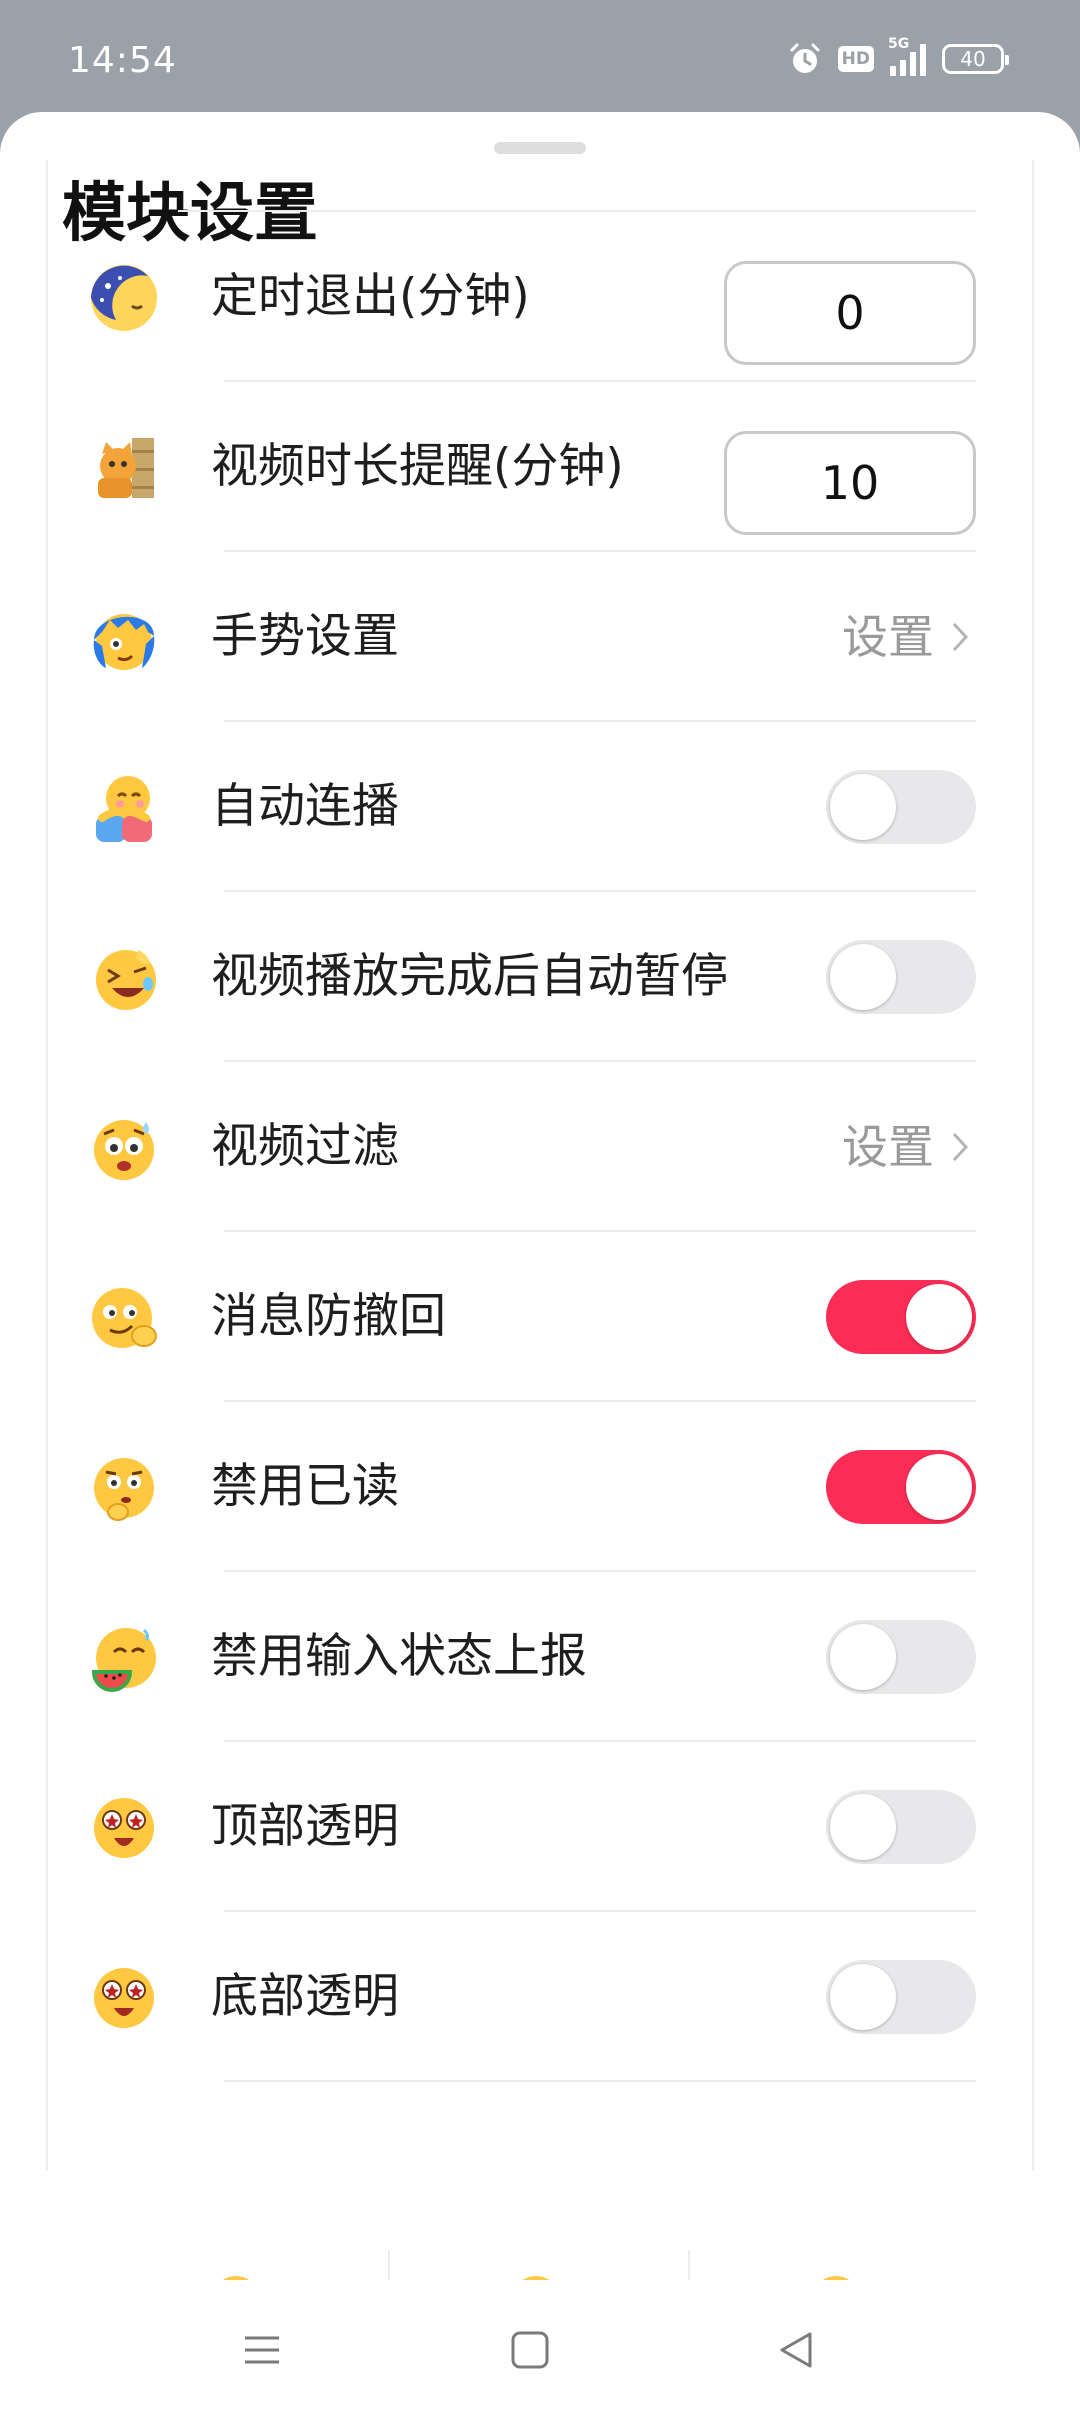 This screenshot has width=1080, height=2414. I want to click on setting-row-video-filter: 视频过滤 设置, so click(540, 1147).